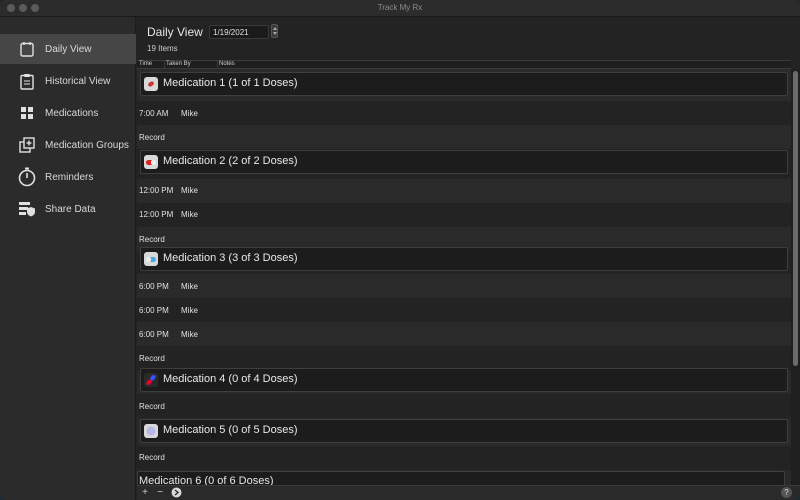 The height and width of the screenshot is (500, 800). I want to click on sidebar-item-share-data: Share Data, so click(68, 209).